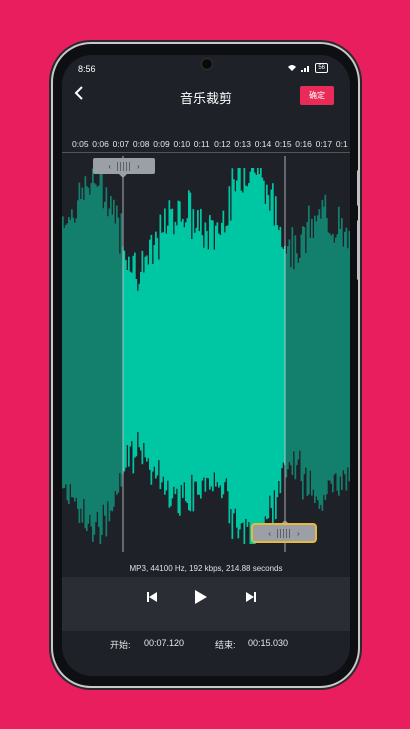 The width and height of the screenshot is (410, 729). I want to click on play-icon, so click(201, 597).